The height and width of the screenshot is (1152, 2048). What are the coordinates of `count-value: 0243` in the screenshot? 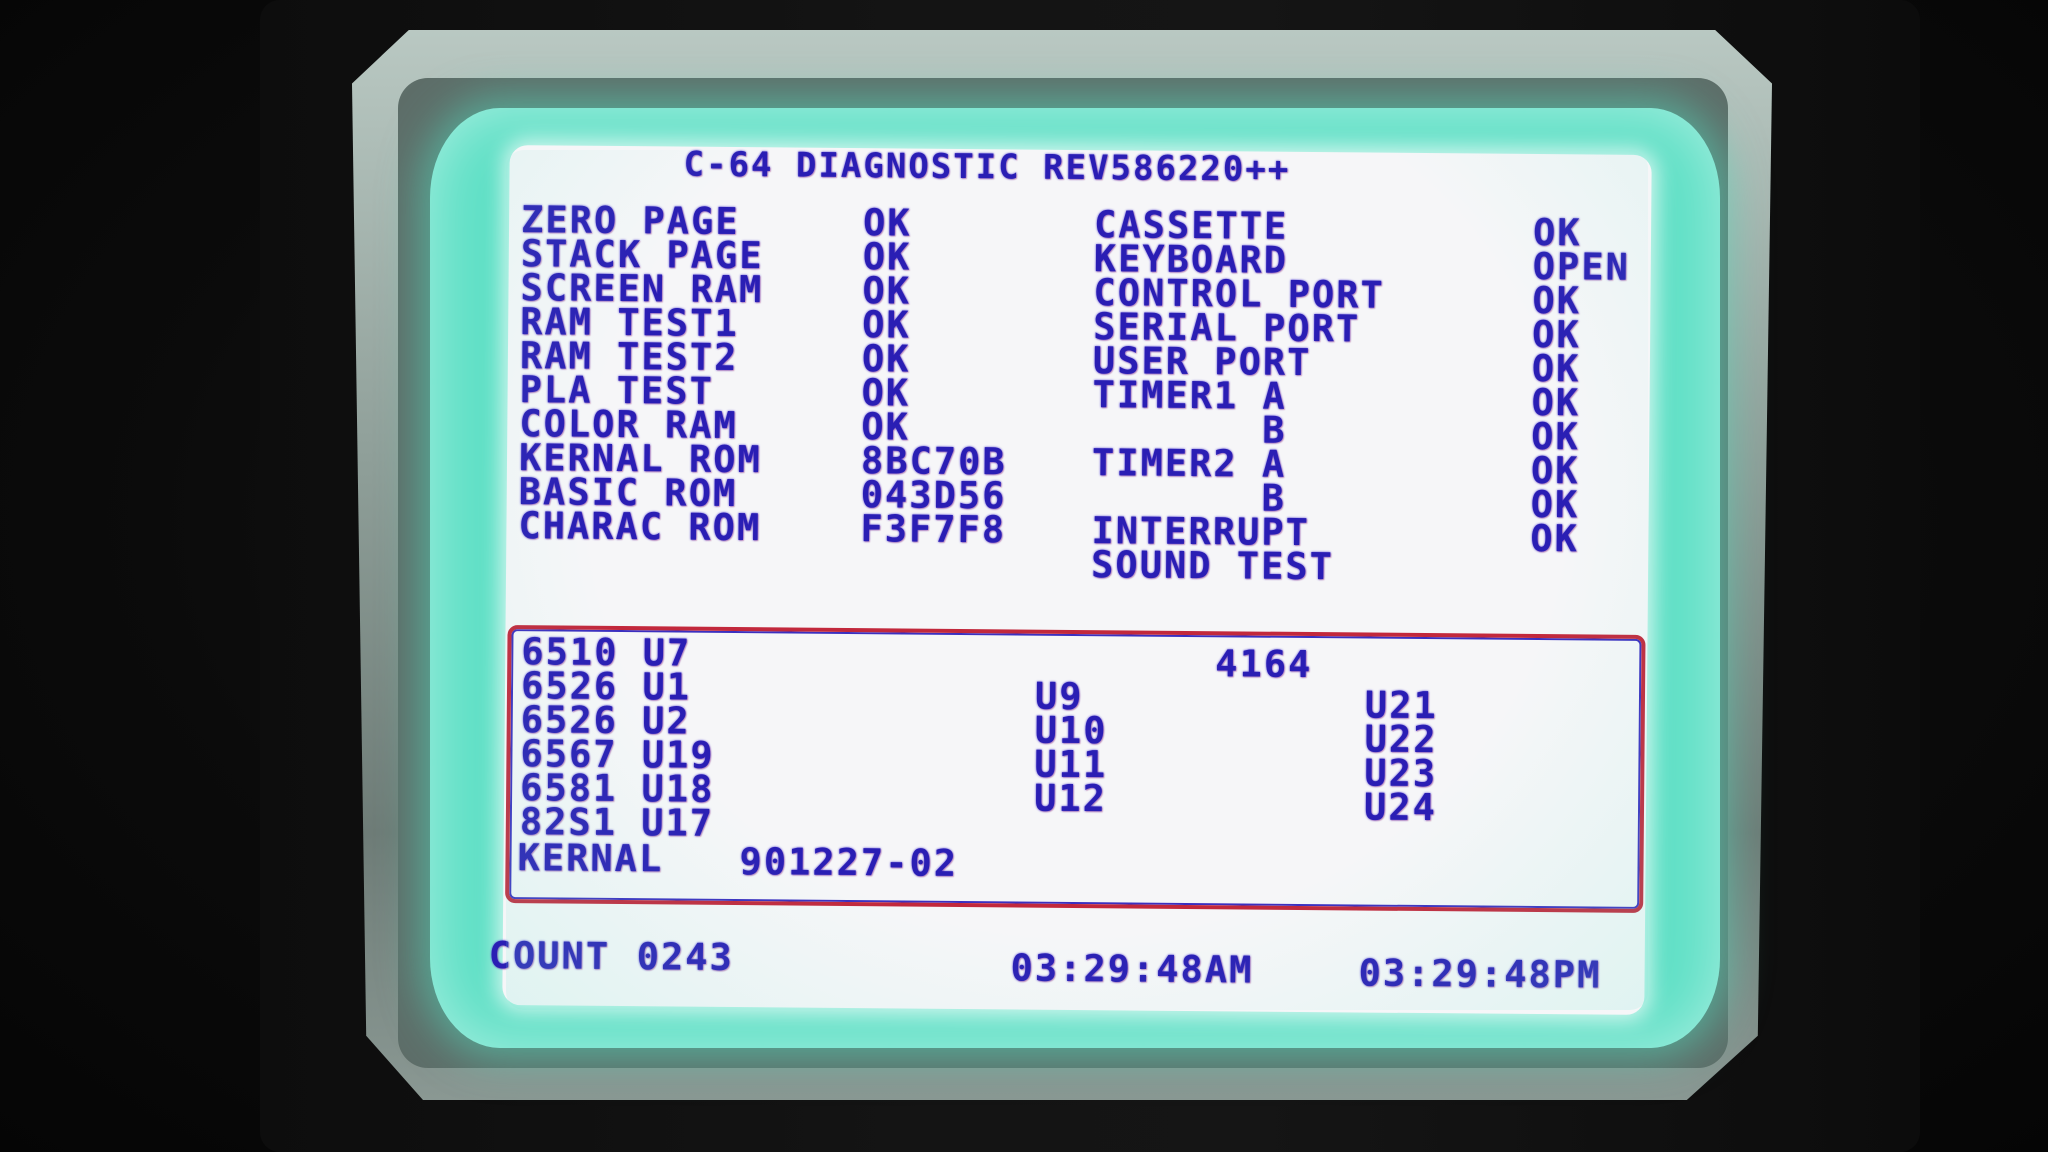 It's located at (685, 957).